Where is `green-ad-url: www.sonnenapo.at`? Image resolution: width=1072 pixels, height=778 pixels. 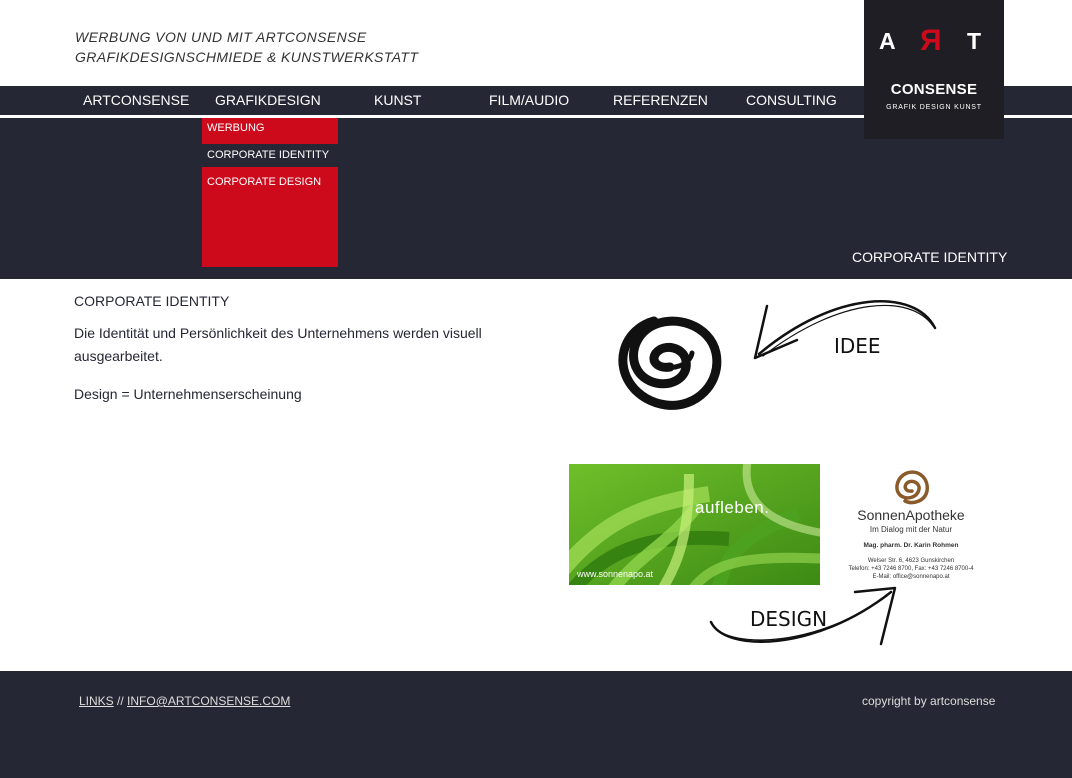
green-ad-url: www.sonnenapo.at is located at coordinates (615, 574).